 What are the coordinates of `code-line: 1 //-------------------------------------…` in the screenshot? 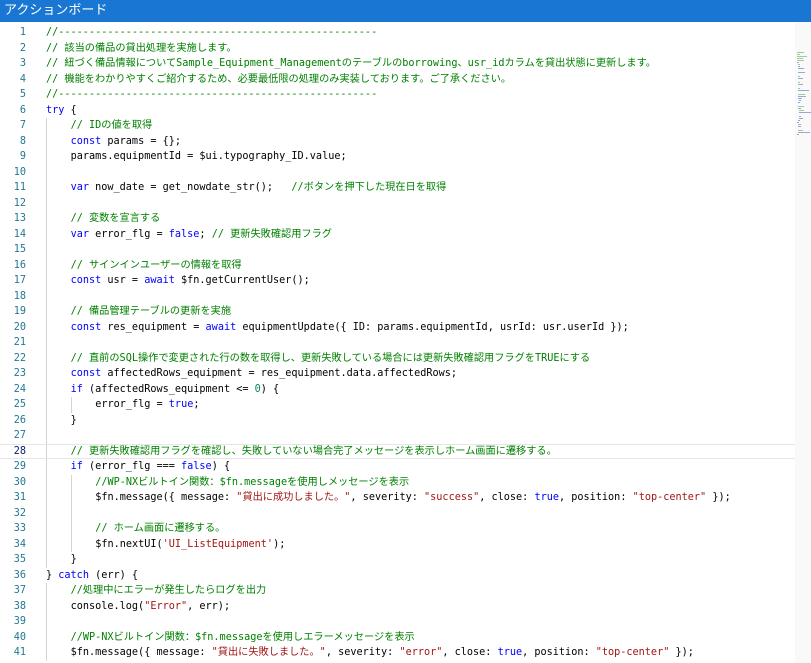 It's located at (397, 33).